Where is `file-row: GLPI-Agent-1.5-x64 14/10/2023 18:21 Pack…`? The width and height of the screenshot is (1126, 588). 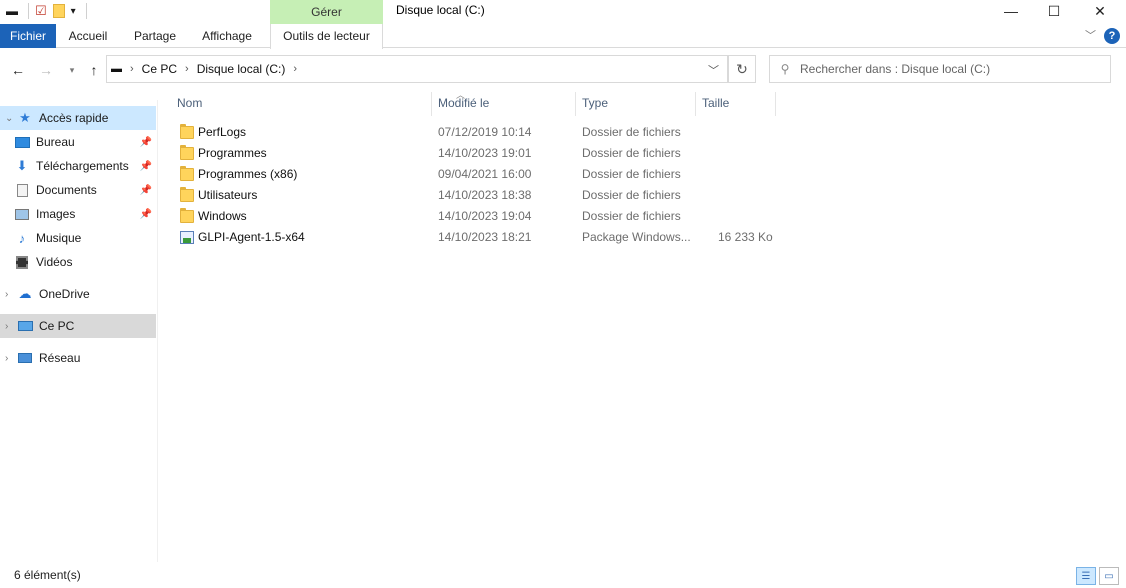 file-row: GLPI-Agent-1.5-x64 14/10/2023 18:21 Pack… is located at coordinates (477, 237).